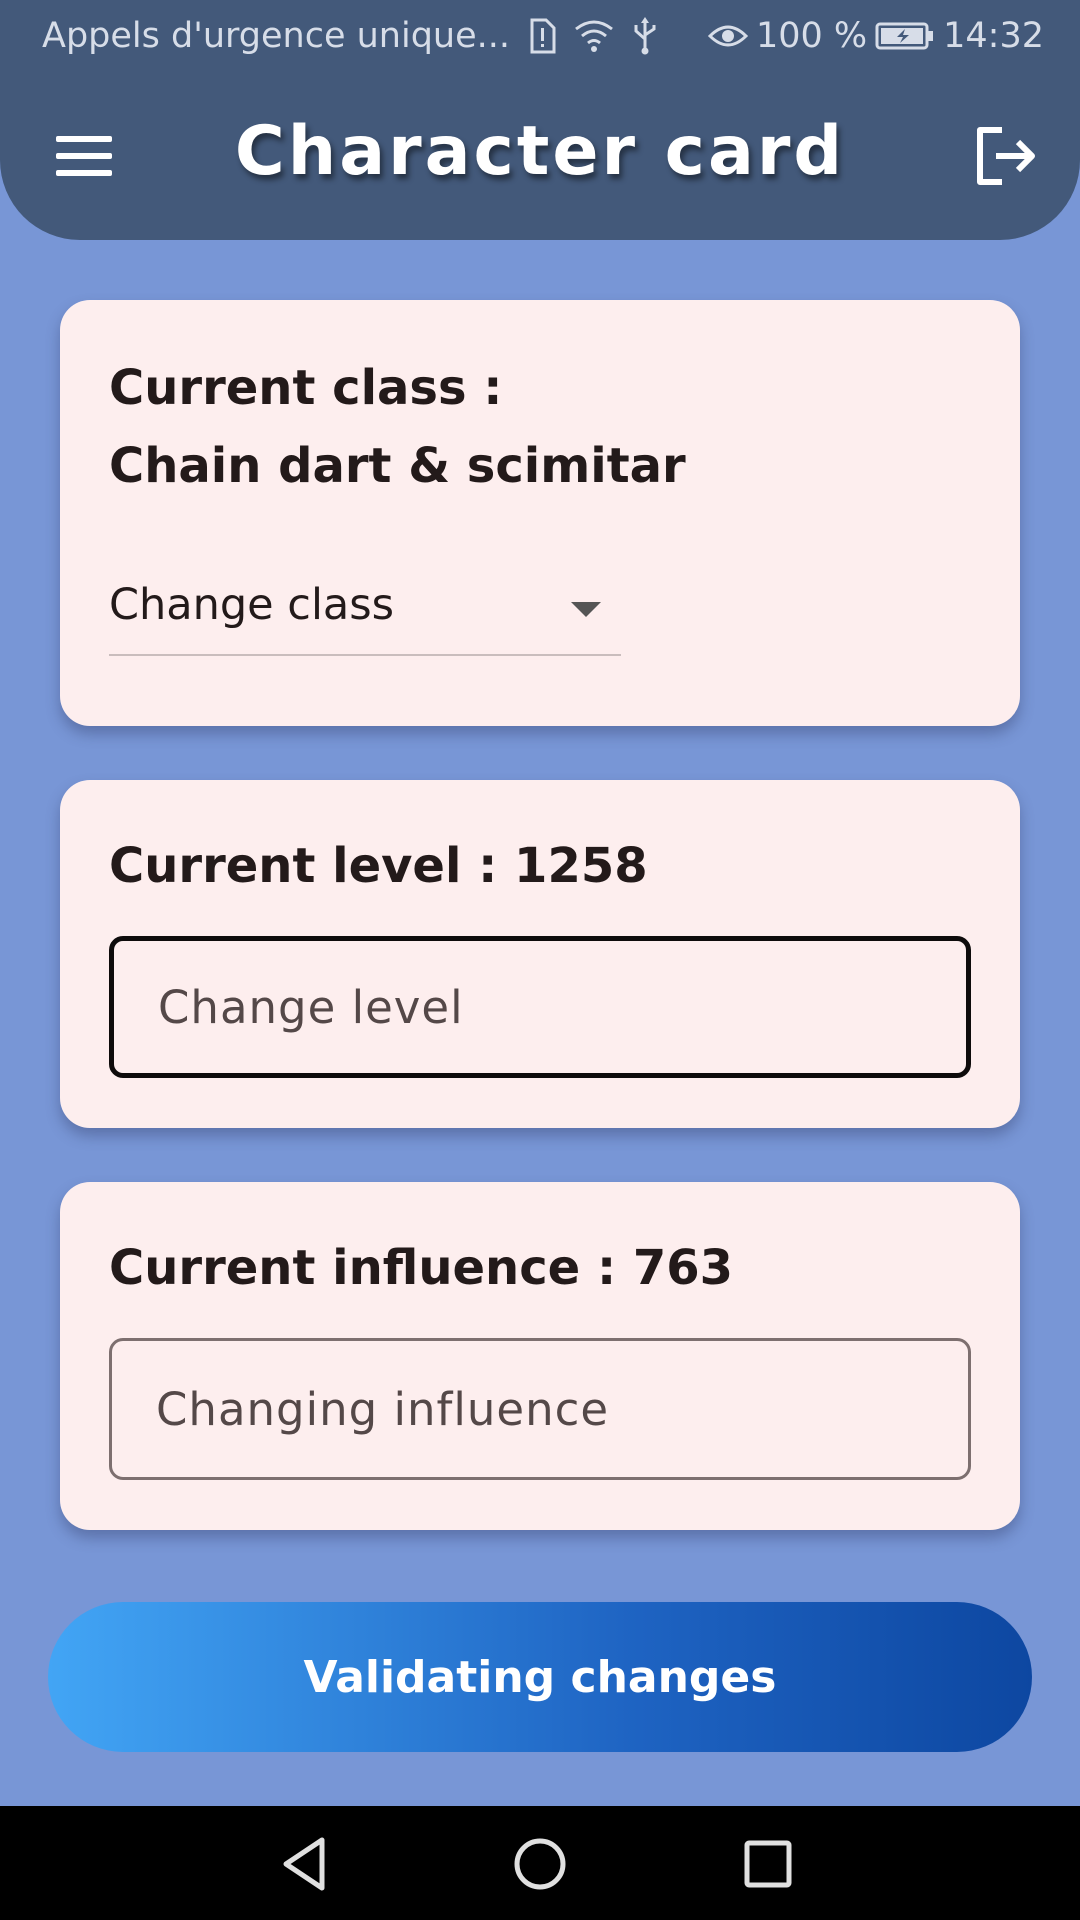 The width and height of the screenshot is (1080, 1920). What do you see at coordinates (586, 609) in the screenshot?
I see `dropdown-arrow-icon` at bounding box center [586, 609].